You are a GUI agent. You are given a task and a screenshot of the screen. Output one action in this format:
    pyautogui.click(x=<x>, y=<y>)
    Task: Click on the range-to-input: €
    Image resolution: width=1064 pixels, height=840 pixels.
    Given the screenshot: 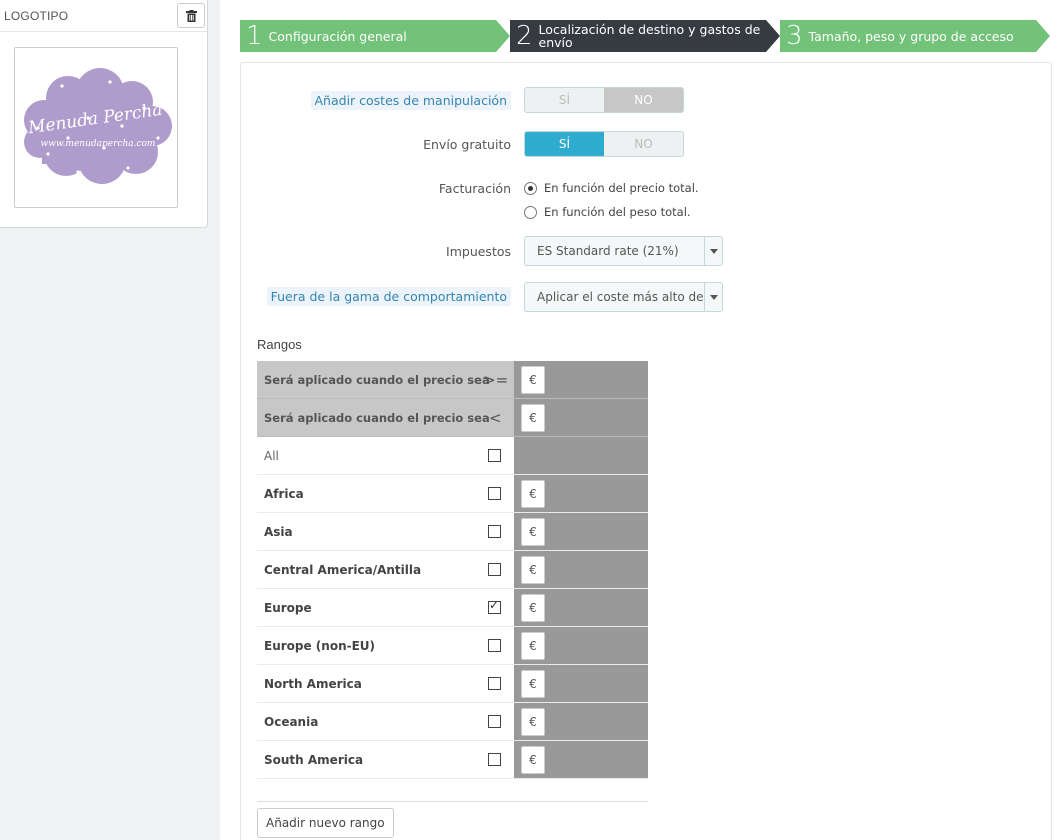 What is the action you would take?
    pyautogui.click(x=533, y=418)
    